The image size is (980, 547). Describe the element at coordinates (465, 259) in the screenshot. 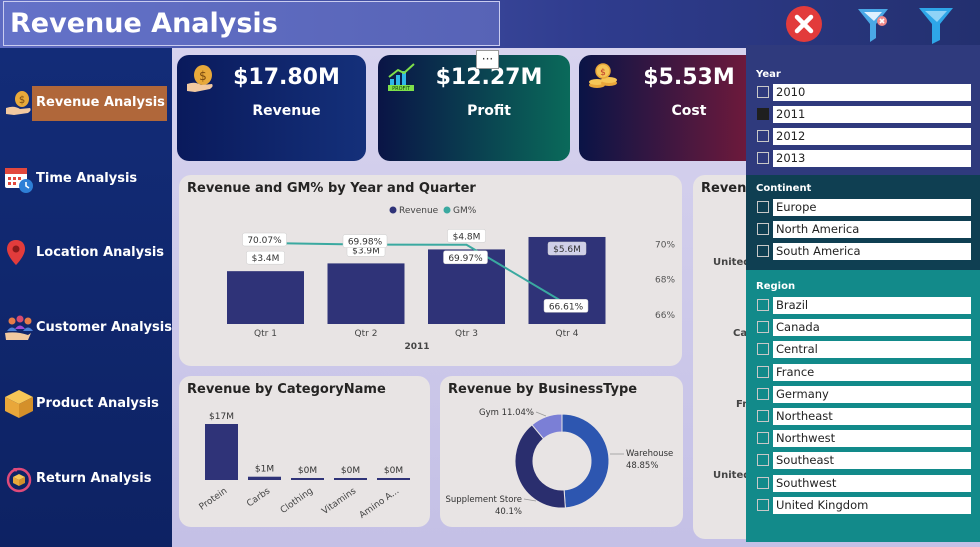

I see `gm-data-label: 69.97%` at that location.